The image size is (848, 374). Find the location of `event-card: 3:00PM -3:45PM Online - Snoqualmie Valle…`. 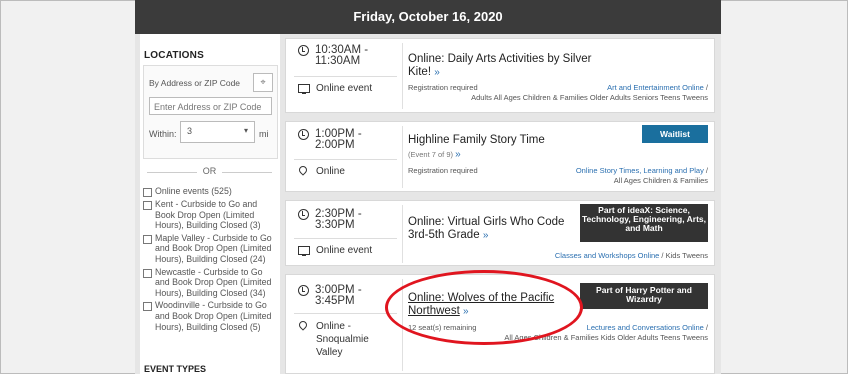

event-card: 3:00PM -3:45PM Online - Snoqualmie Valle… is located at coordinates (500, 324).